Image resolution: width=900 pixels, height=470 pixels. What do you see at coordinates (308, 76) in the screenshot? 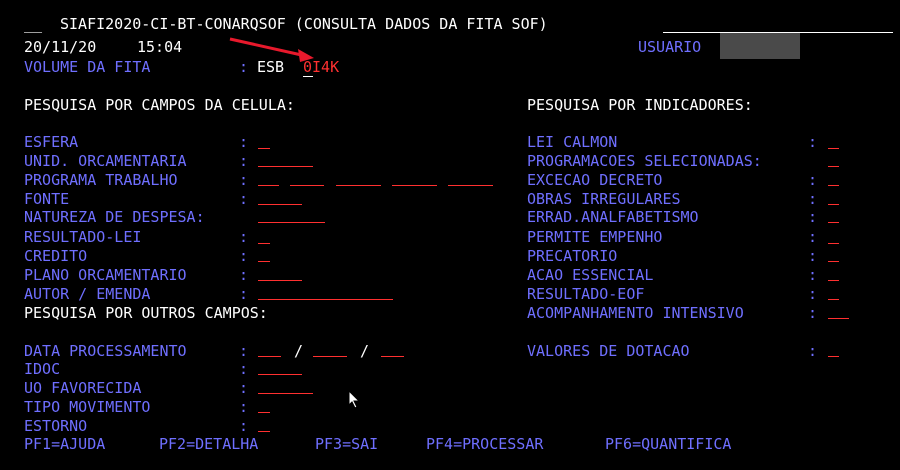
I see `text-cursor` at bounding box center [308, 76].